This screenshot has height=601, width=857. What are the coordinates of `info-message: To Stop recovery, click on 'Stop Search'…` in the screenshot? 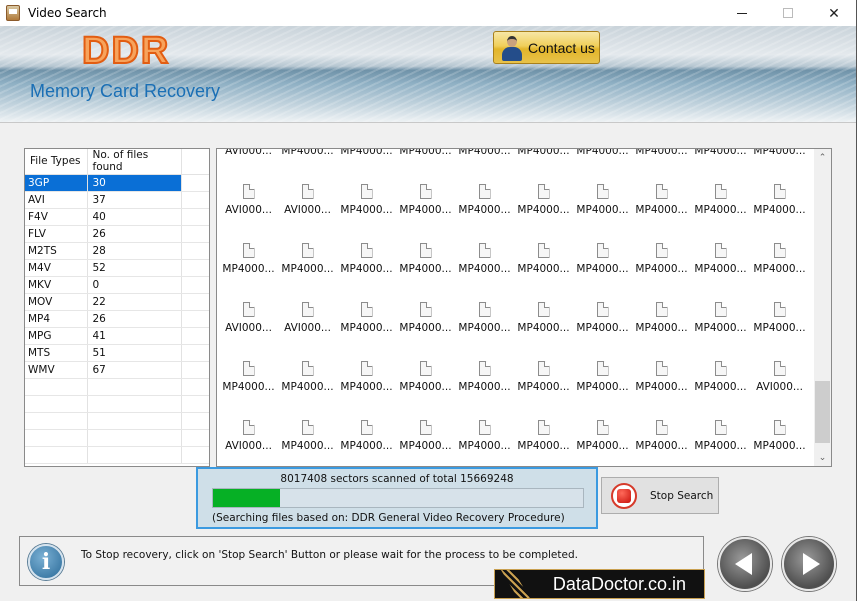 It's located at (329, 555).